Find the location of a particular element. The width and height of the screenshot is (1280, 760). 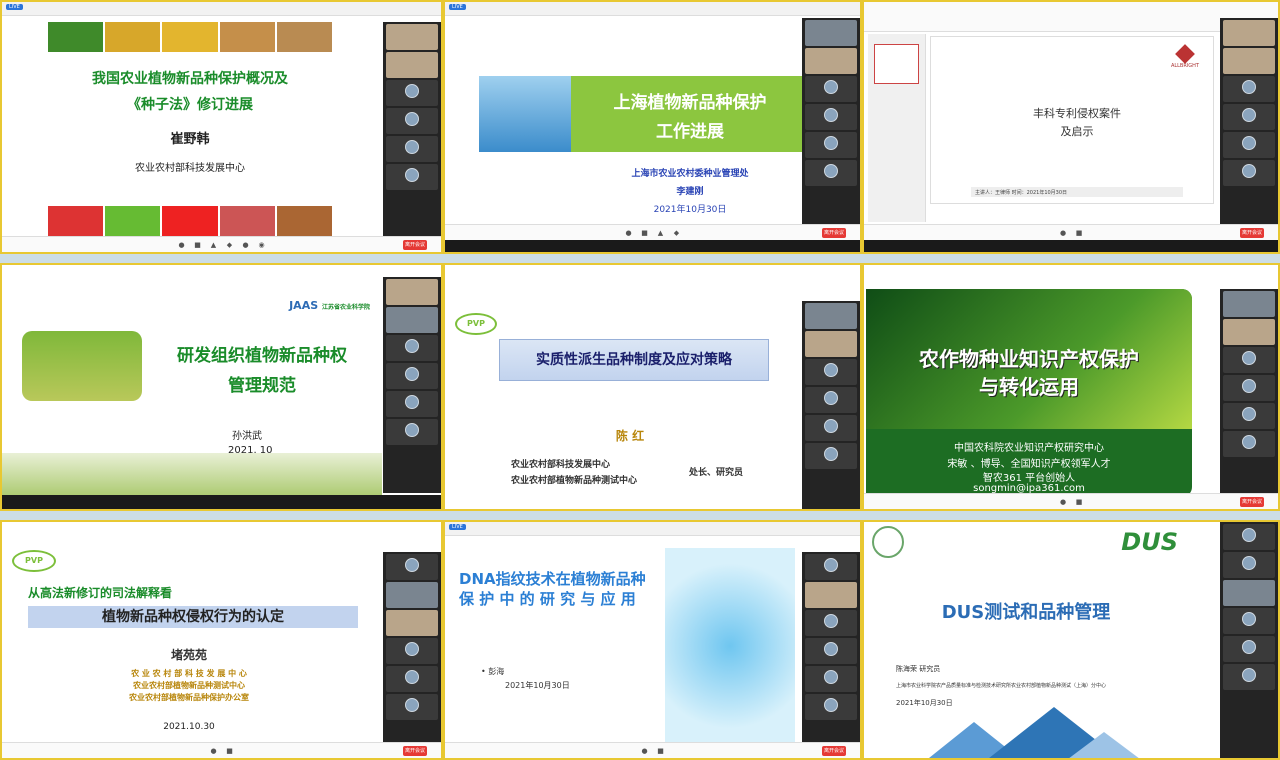

slide-footer: 主讲人：王律师 时间：2021年10月30日 is located at coordinates (1077, 192).